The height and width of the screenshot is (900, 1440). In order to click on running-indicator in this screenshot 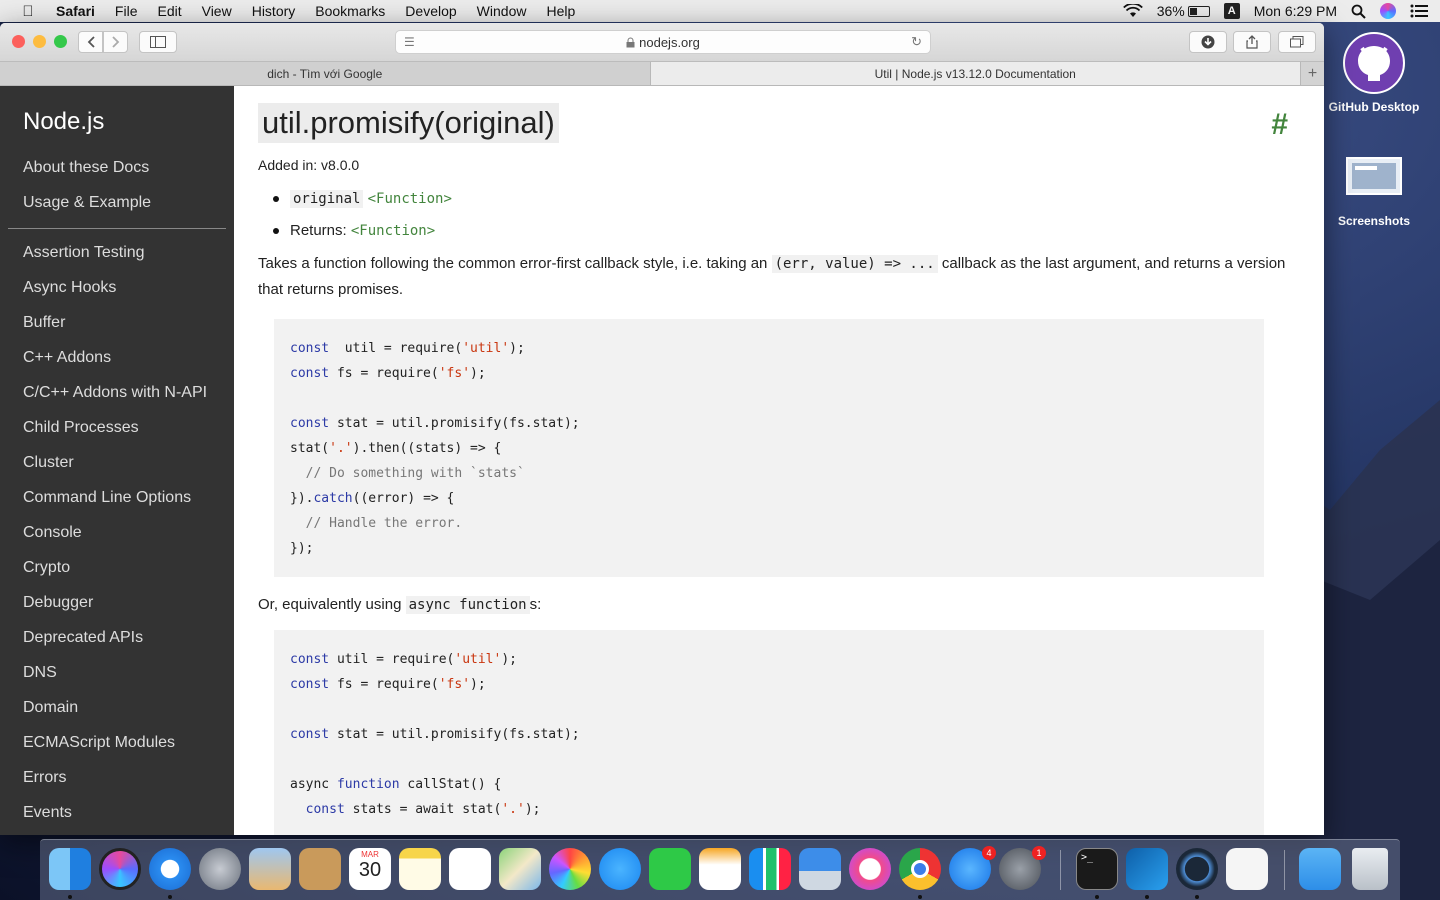, I will do `click(1147, 897)`.